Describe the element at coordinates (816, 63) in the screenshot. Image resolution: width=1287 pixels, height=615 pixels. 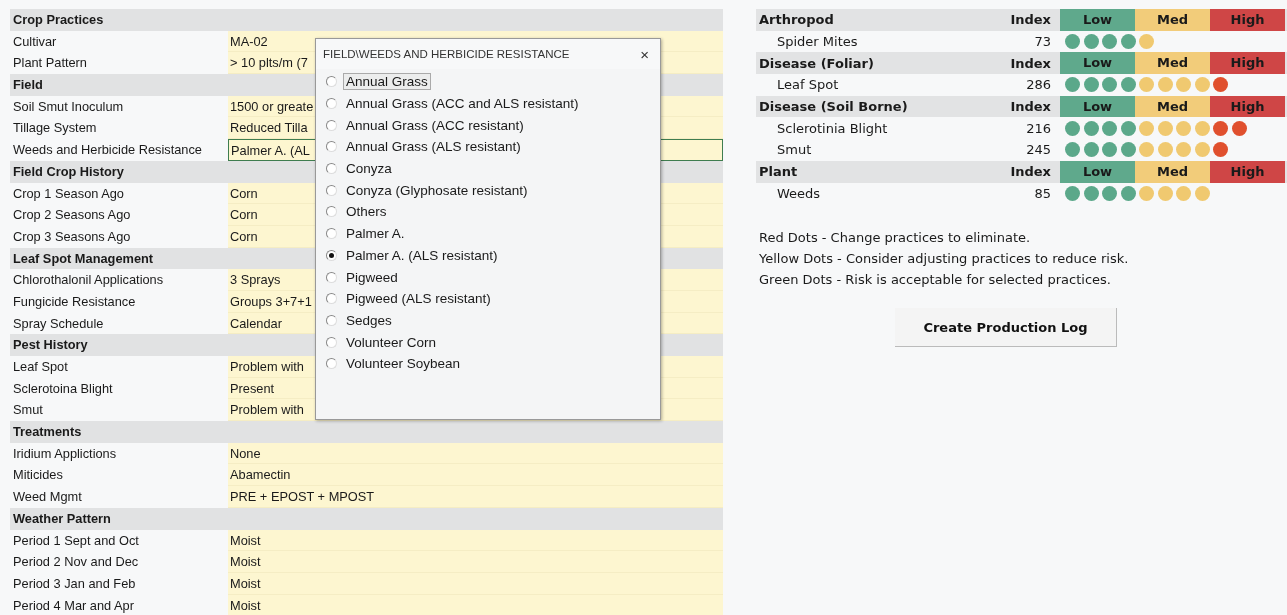
I see `group-header: Disease (Foliar)` at that location.